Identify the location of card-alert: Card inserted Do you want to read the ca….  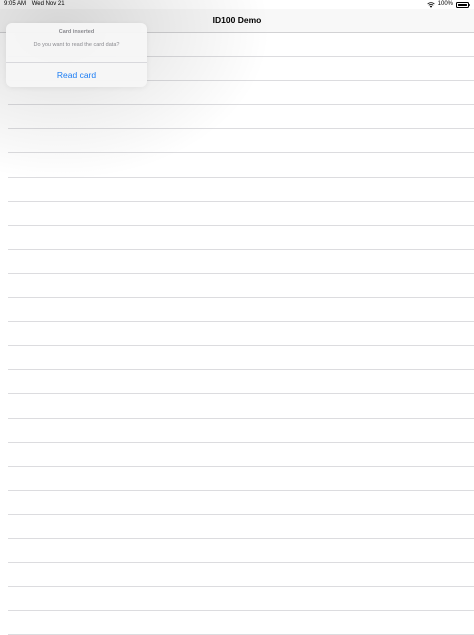
(76, 55).